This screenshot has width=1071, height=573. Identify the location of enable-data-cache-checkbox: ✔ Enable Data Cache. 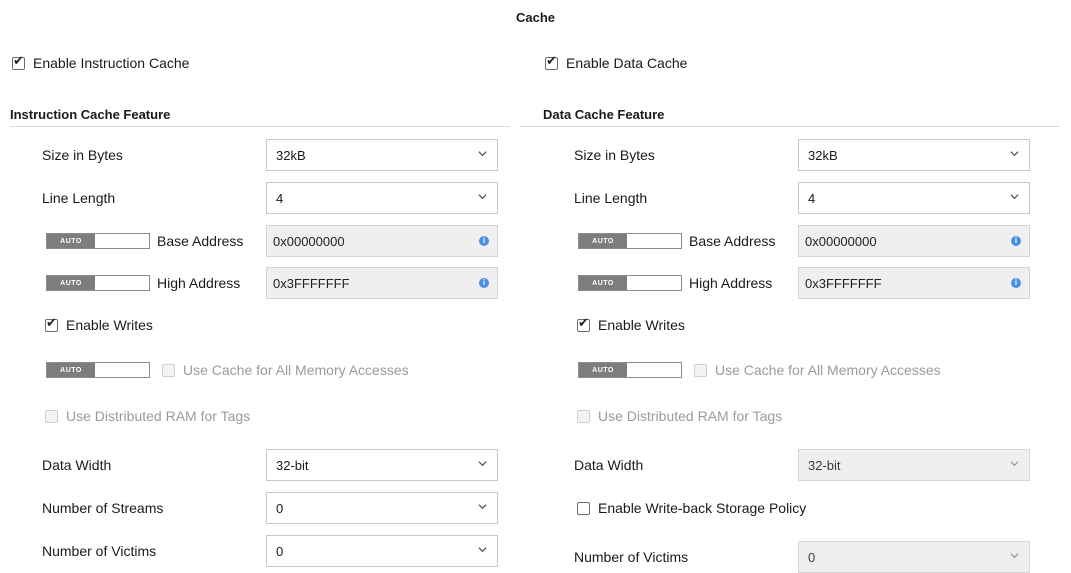
(616, 62).